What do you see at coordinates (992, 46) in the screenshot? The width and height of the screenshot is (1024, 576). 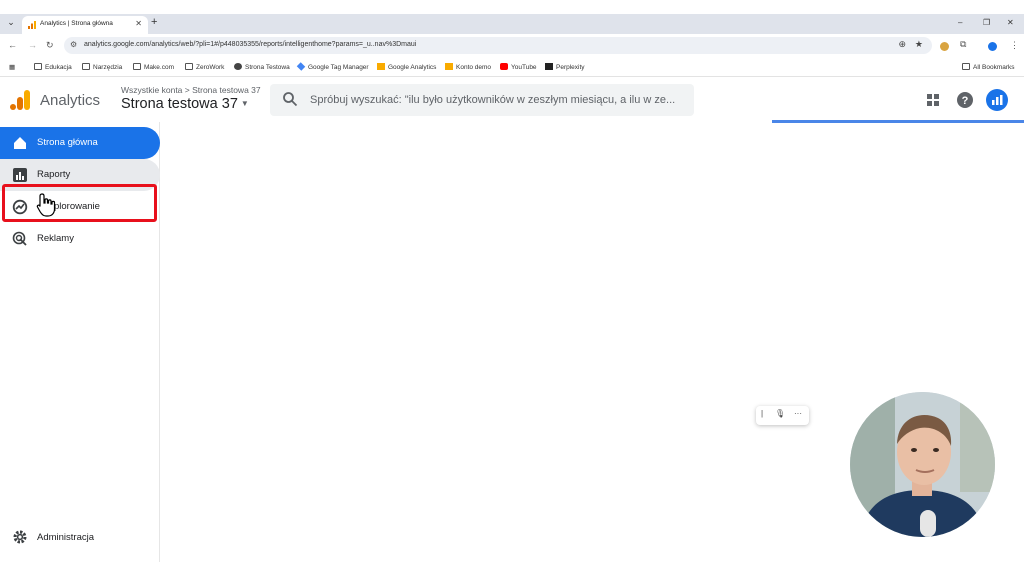 I see `profile-avatar` at bounding box center [992, 46].